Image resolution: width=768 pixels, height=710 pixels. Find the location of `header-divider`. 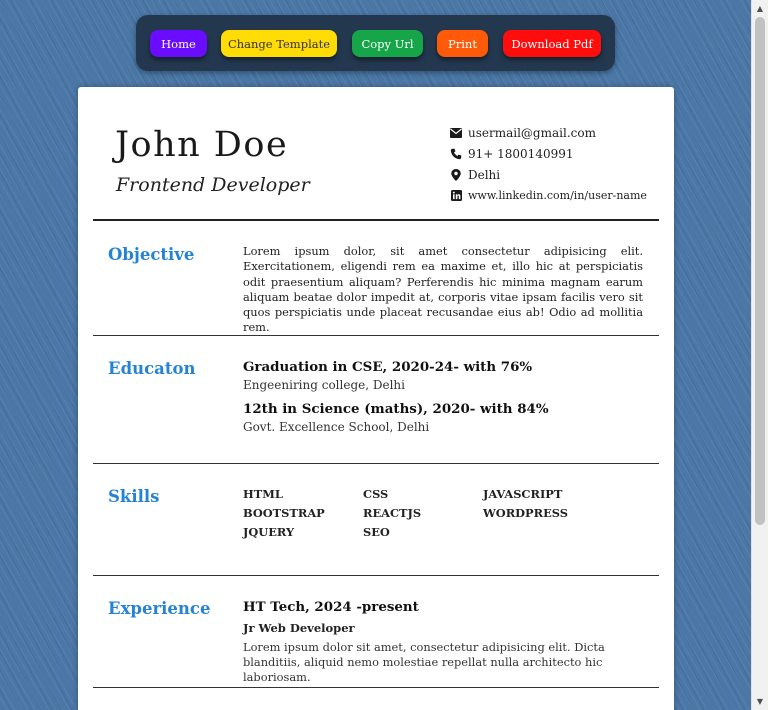

header-divider is located at coordinates (376, 220).